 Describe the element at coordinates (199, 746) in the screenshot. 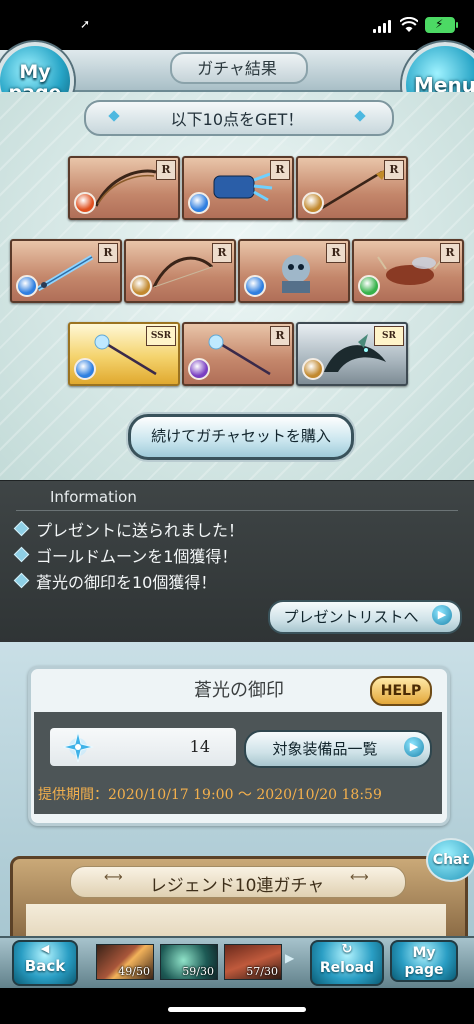

I see `ticket-count: 14` at that location.